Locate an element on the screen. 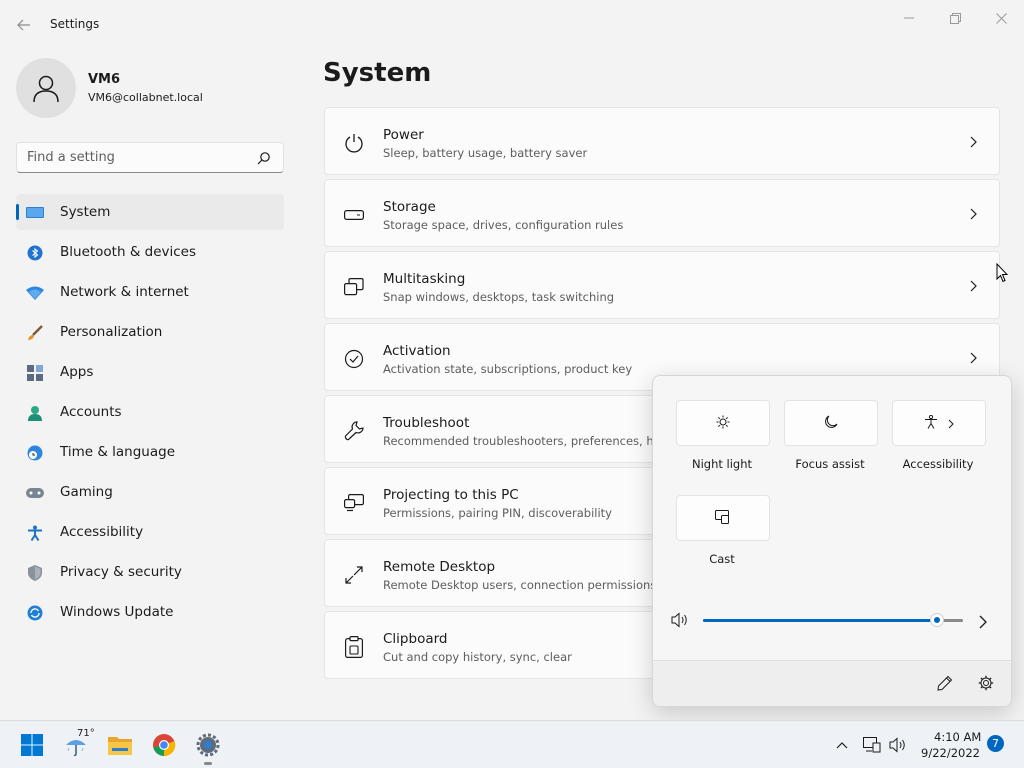 Image resolution: width=1024 pixels, height=768 pixels. sidebar-item-gaming: Gaming is located at coordinates (150, 492).